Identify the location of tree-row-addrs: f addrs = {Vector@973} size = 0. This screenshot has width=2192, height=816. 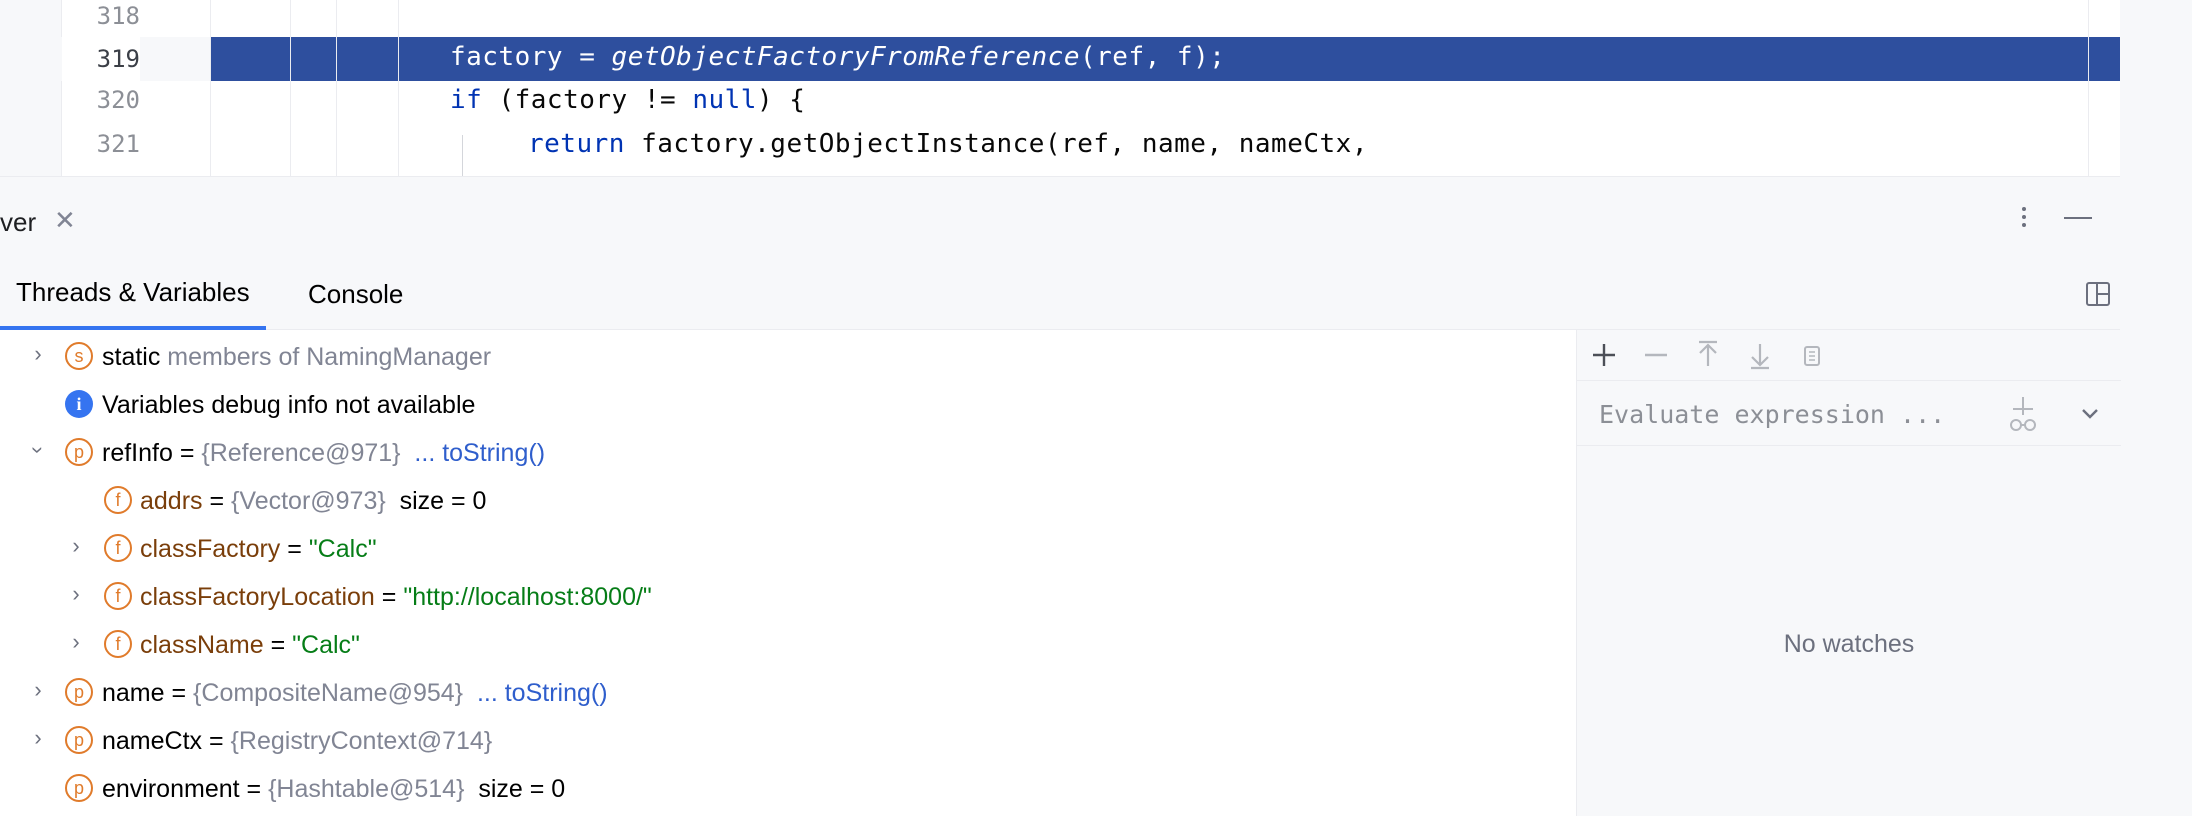
(788, 500).